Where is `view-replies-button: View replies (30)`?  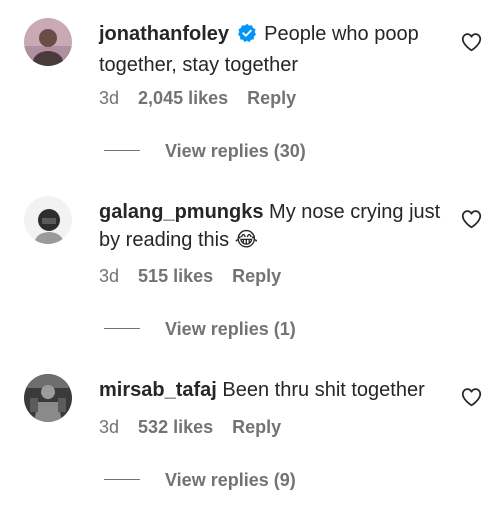 view-replies-button: View replies (30) is located at coordinates (235, 151).